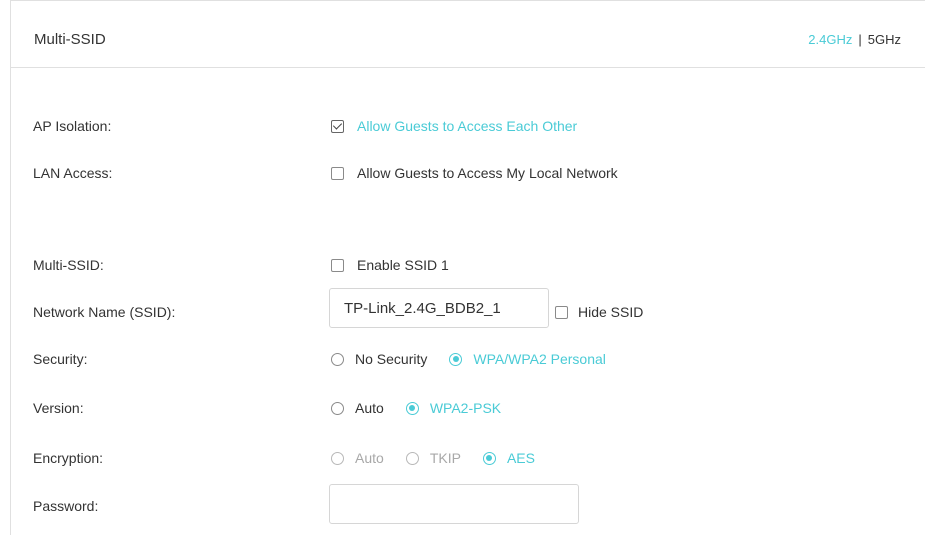  What do you see at coordinates (884, 39) in the screenshot?
I see `band-5g-link: 5GHz` at bounding box center [884, 39].